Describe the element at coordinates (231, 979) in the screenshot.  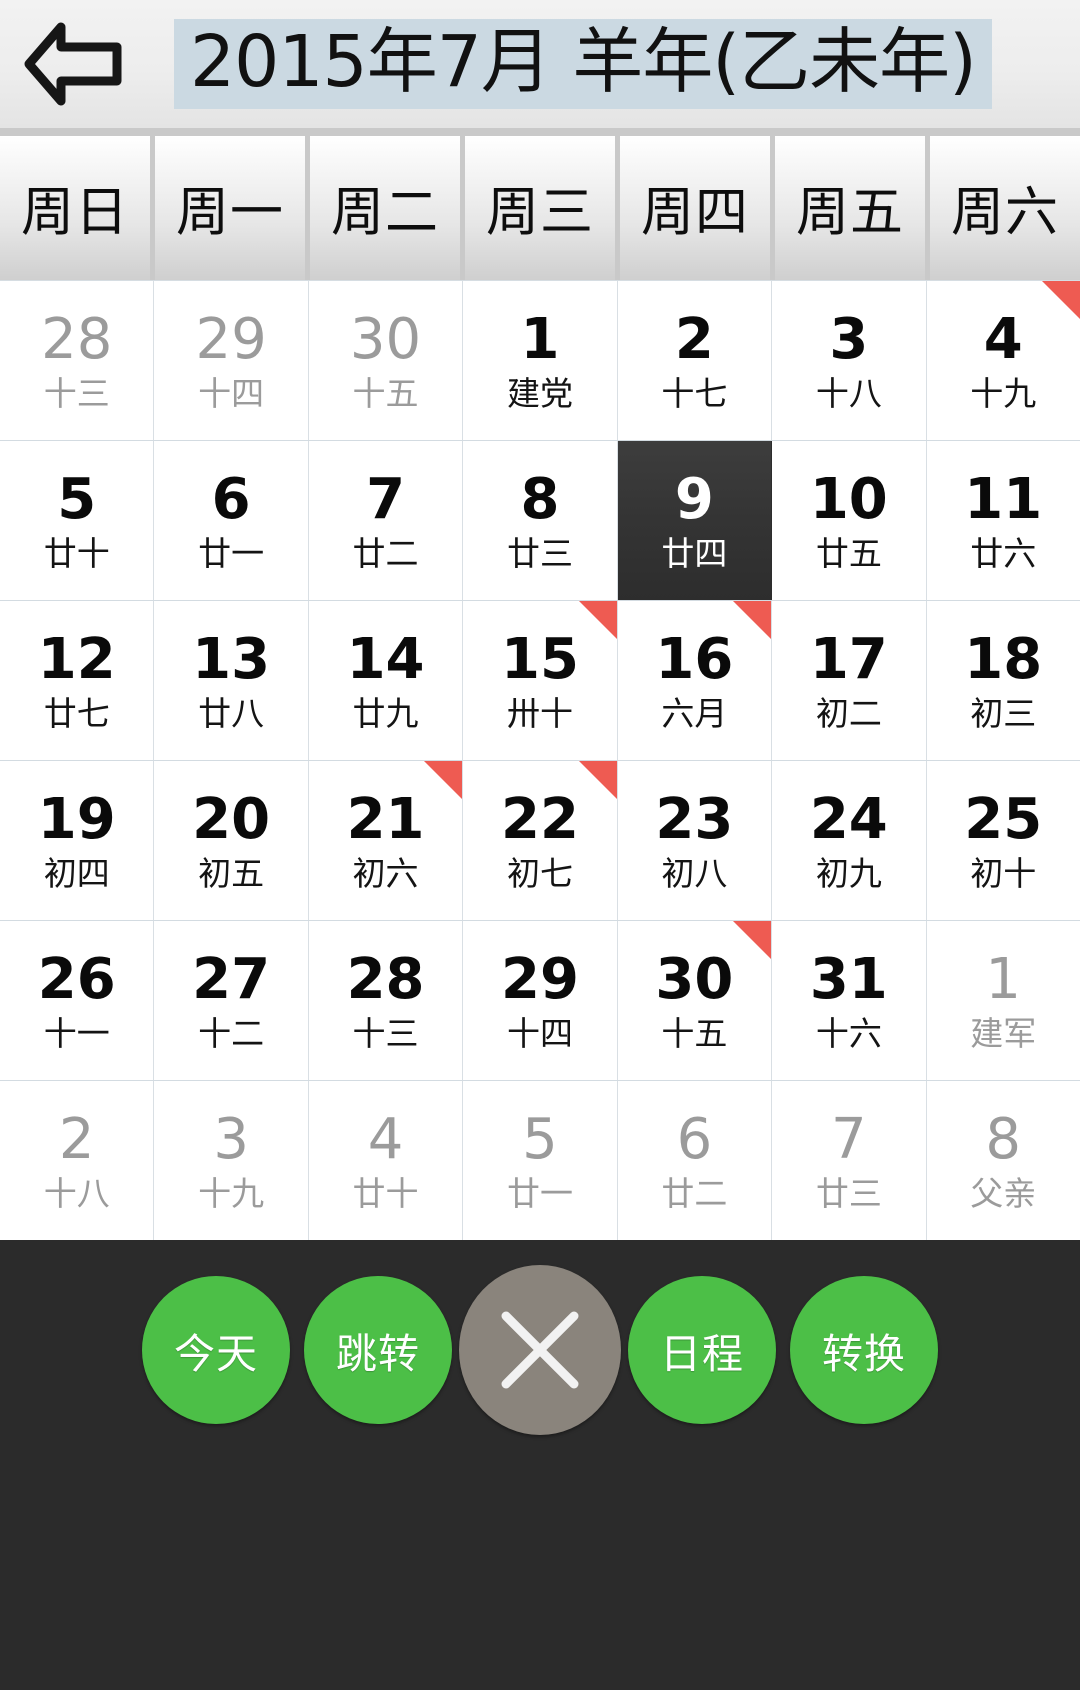
I see `day-number: 27` at that location.